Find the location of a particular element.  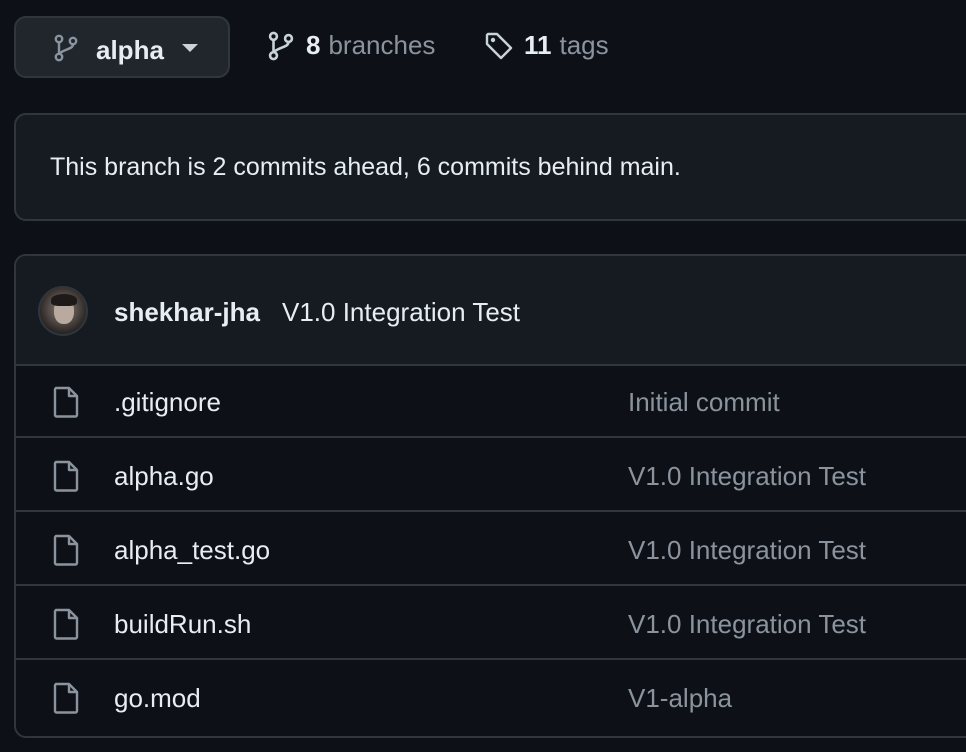

file-row: alpha.go V1.0 Integration Test is located at coordinates (491, 475).